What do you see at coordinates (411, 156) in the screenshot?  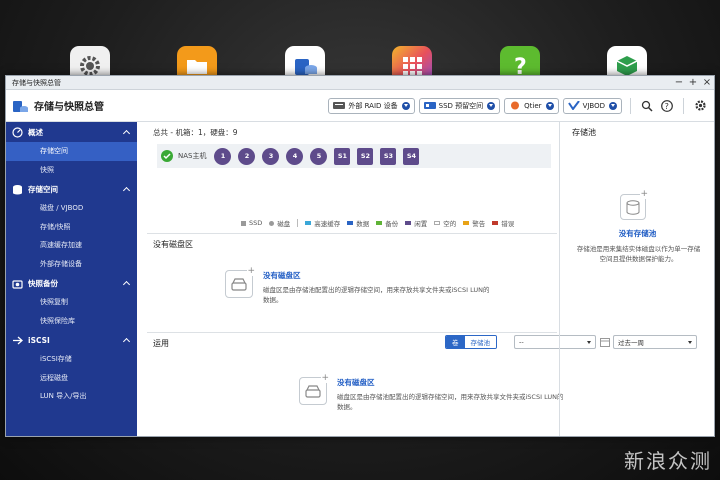 I see `ssd-slot: S4` at bounding box center [411, 156].